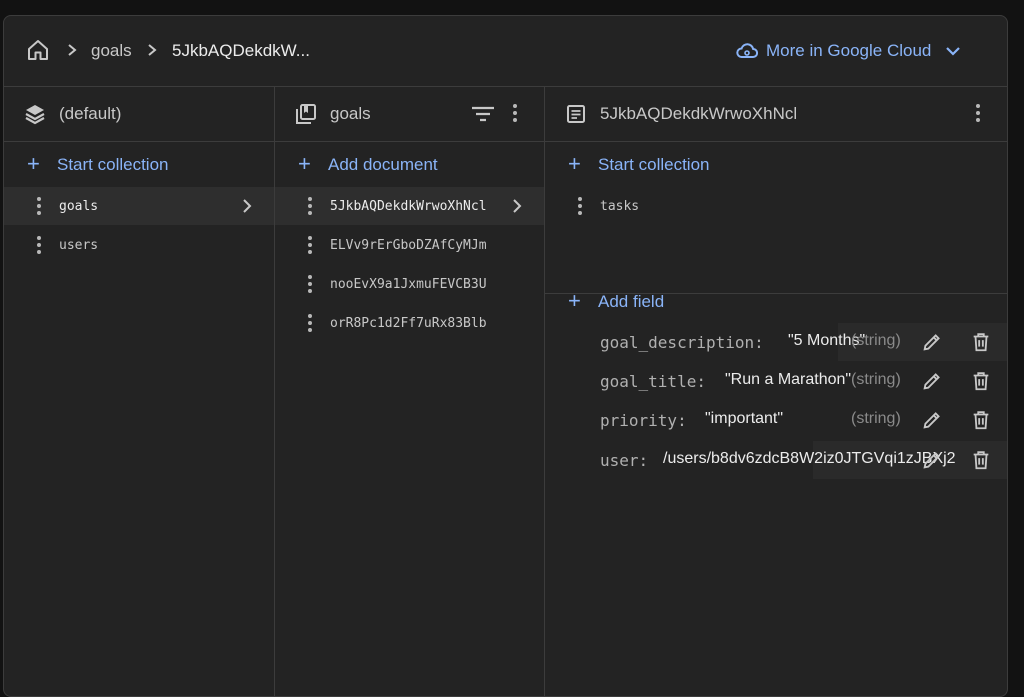  I want to click on document-id: nooEvX9a1JxmuFEVCB3U, so click(408, 284).